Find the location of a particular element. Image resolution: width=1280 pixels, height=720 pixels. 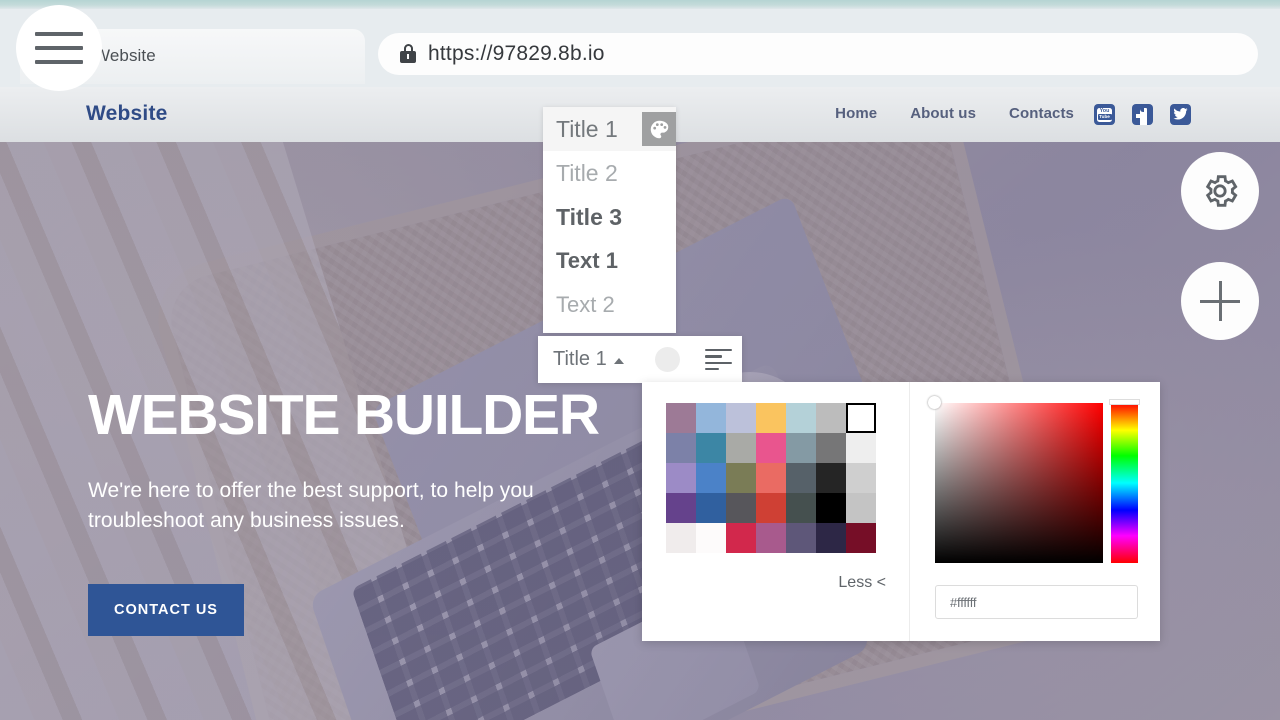

style-option-text-1: Text 1 is located at coordinates (609, 261).